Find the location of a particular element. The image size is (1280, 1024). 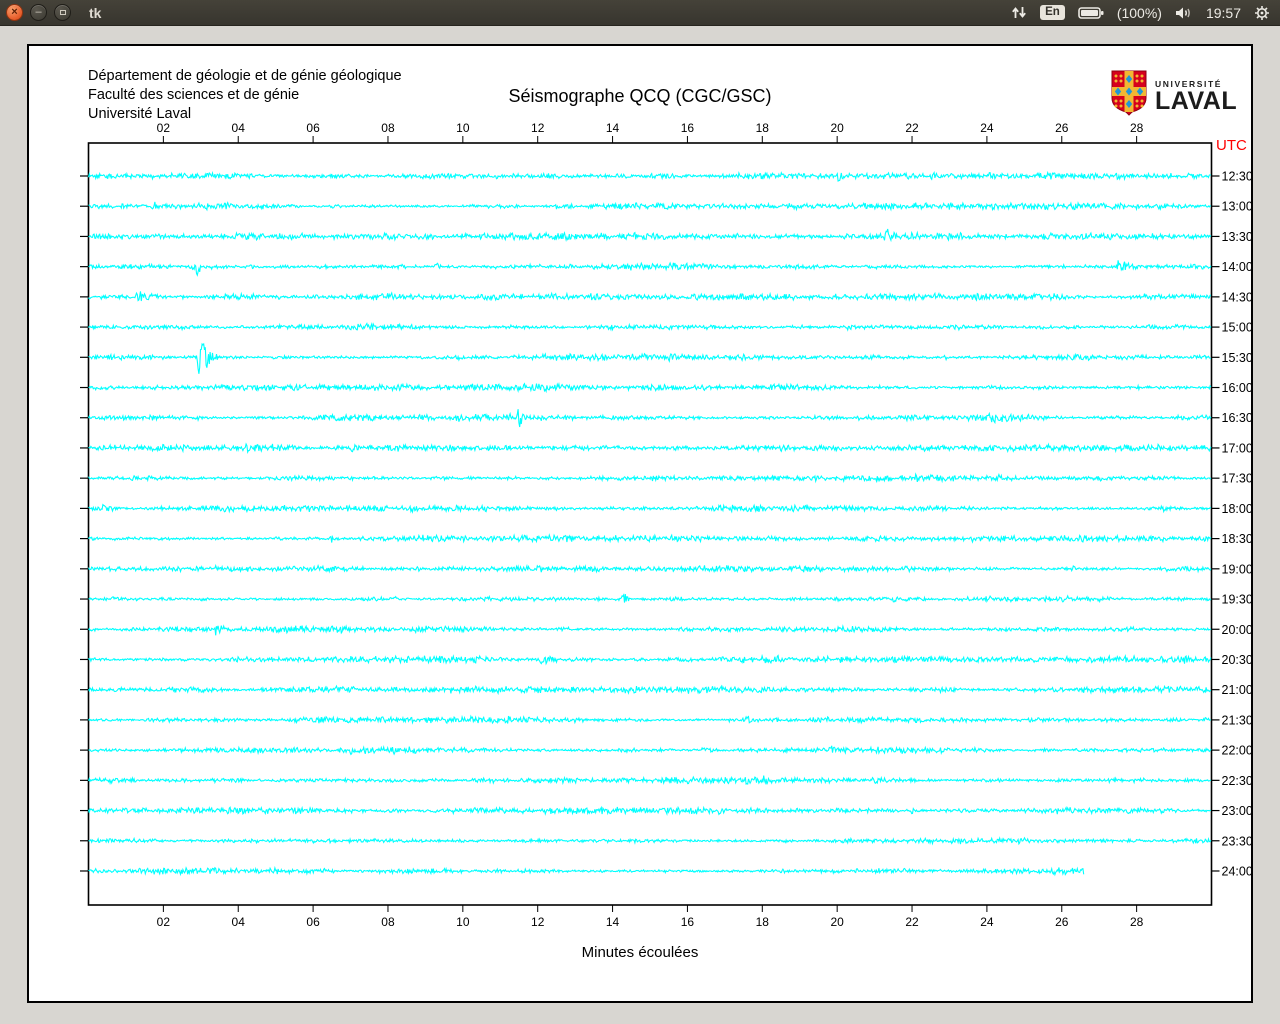

logo-text-laval: LAVAL is located at coordinates (1196, 100).